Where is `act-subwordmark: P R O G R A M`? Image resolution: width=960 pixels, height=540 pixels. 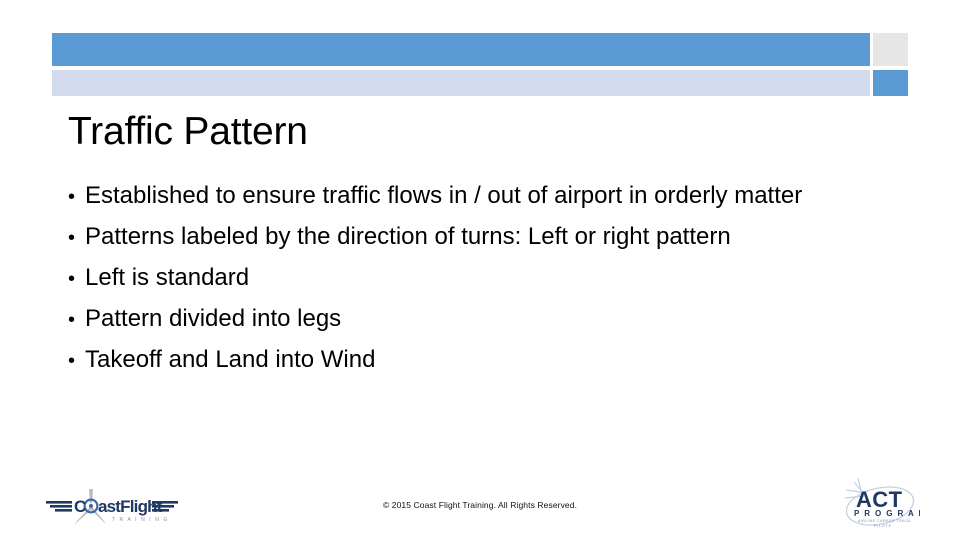
act-subwordmark: P R O G R A M is located at coordinates (887, 513).